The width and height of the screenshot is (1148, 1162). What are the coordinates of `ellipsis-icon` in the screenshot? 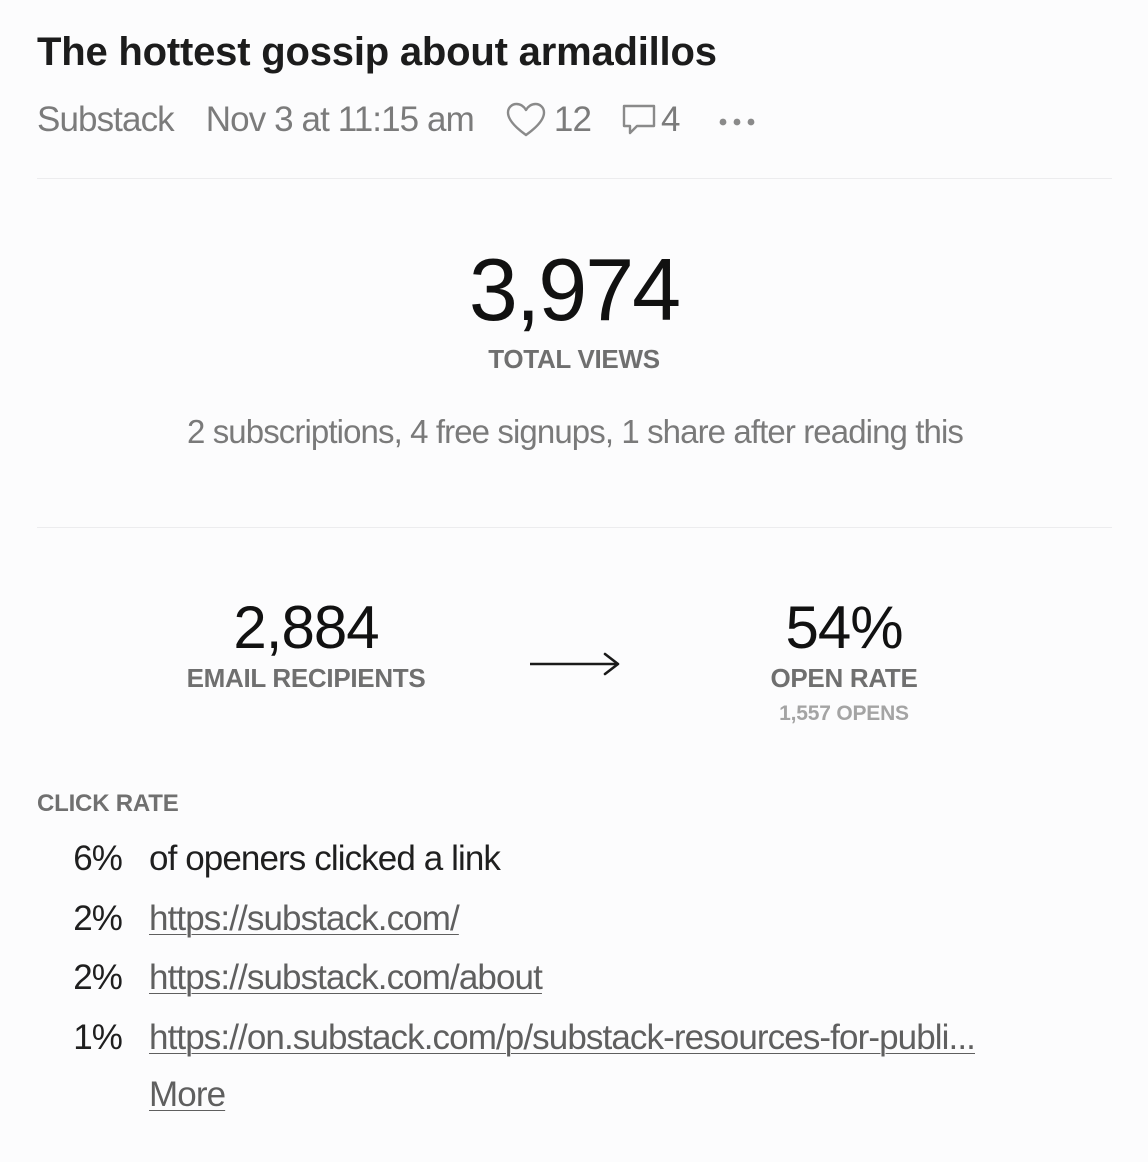 It's located at (736, 122).